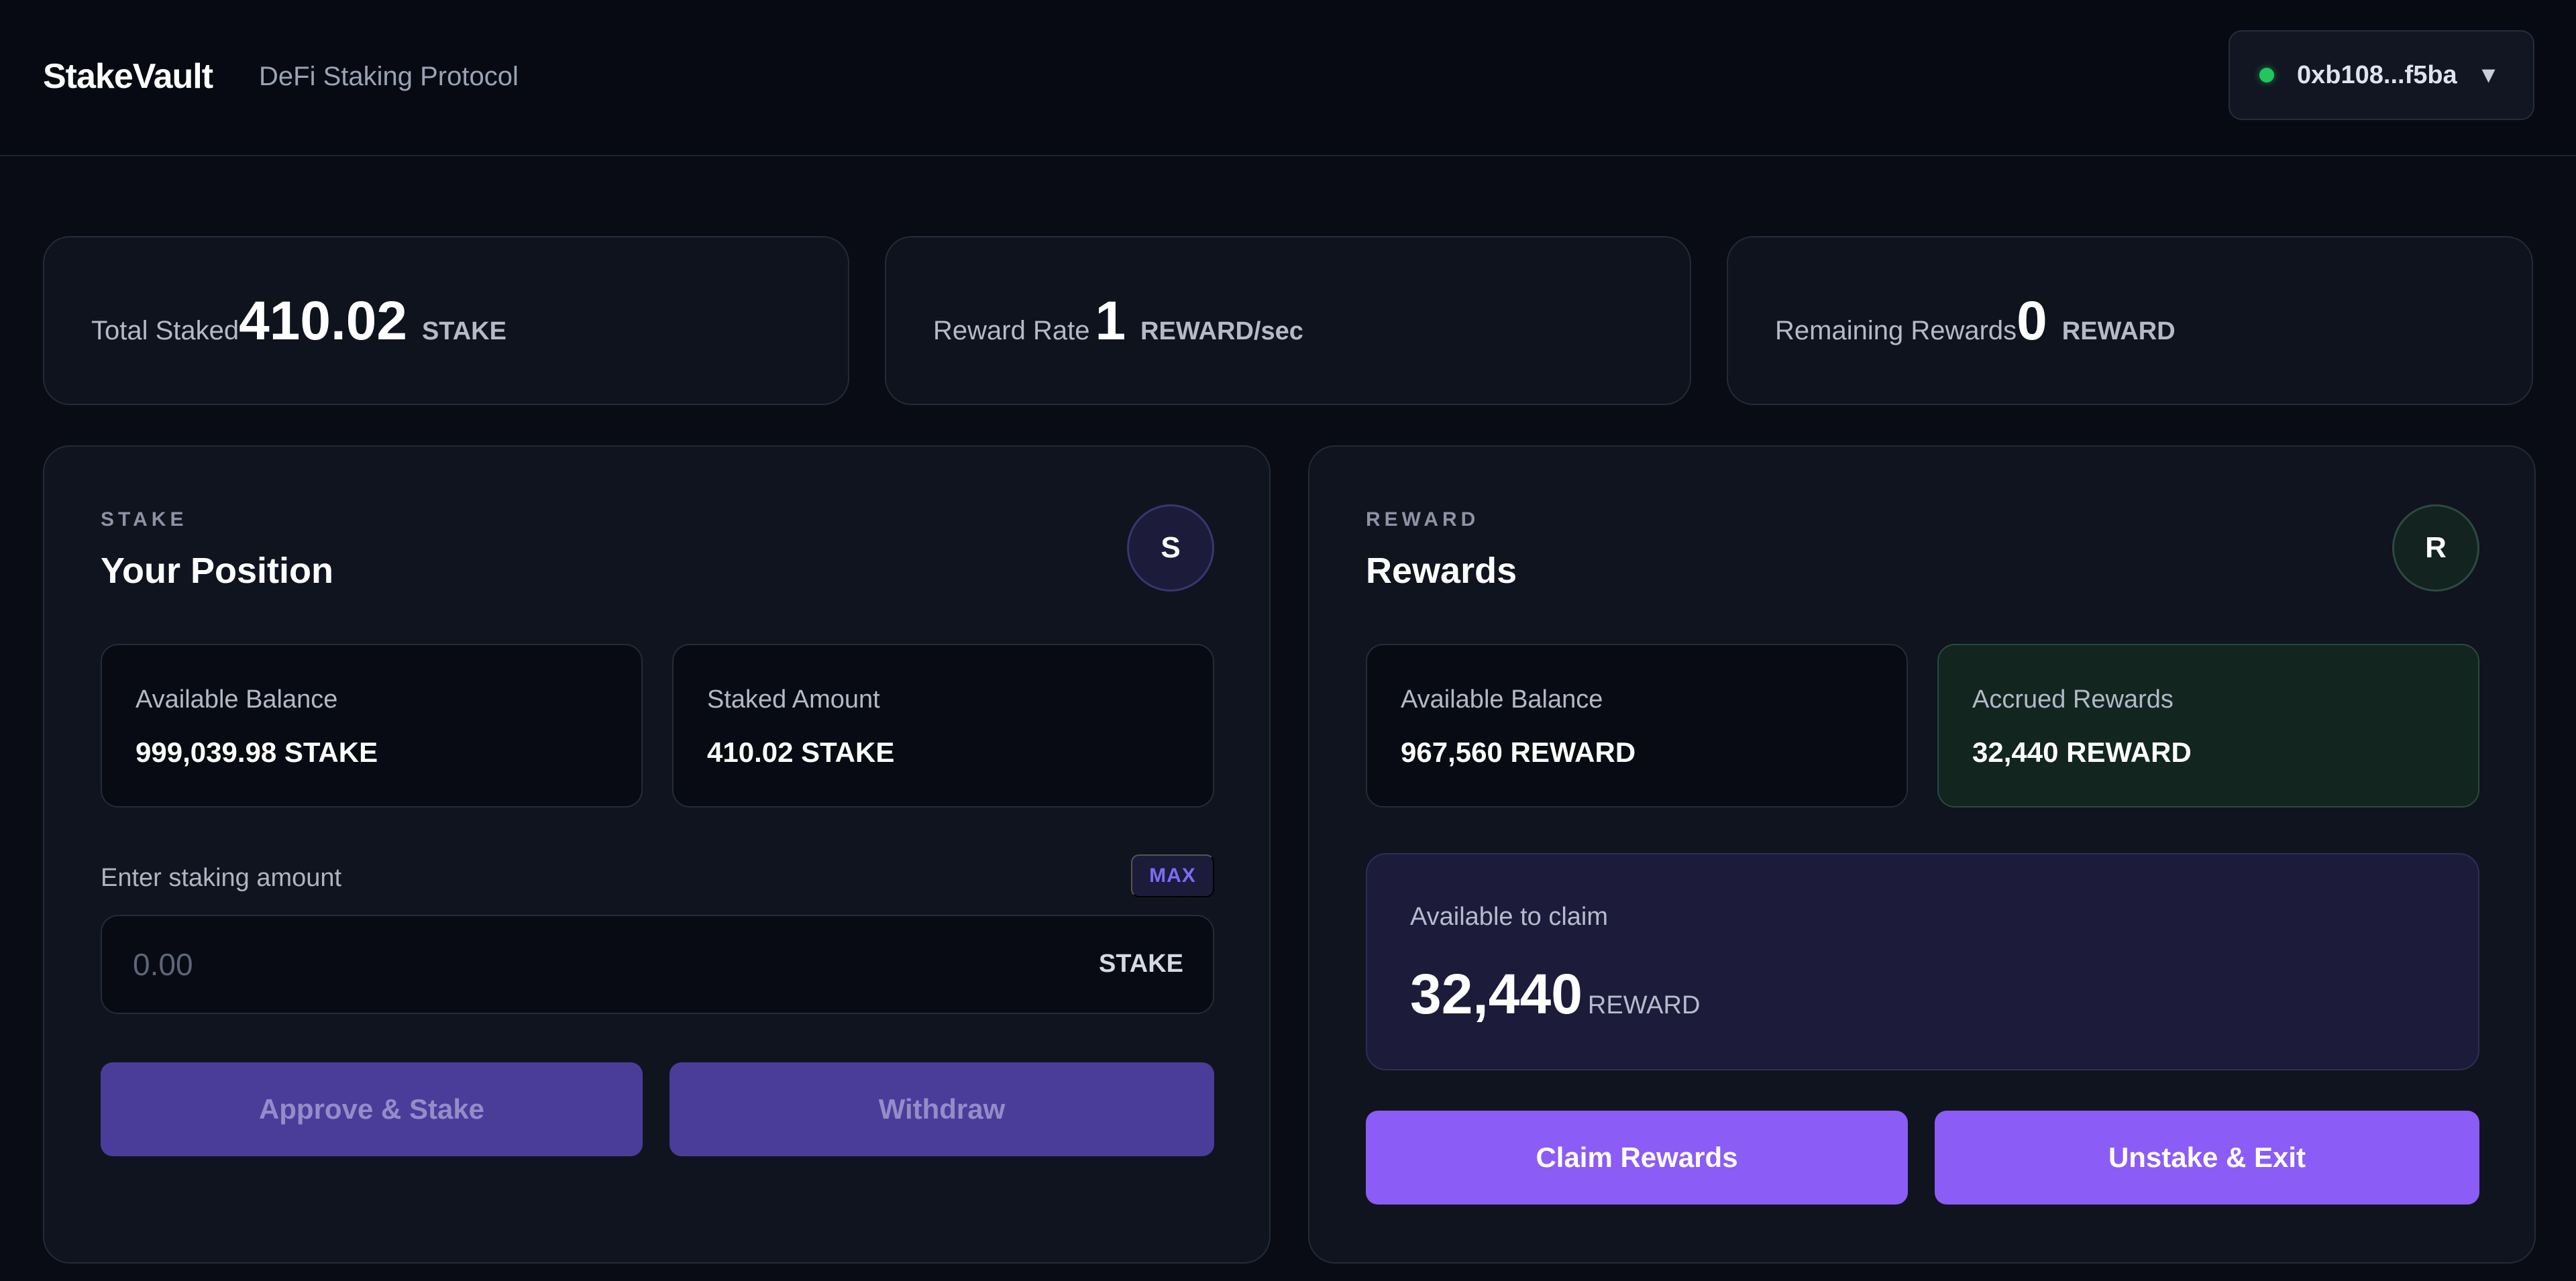 The width and height of the screenshot is (2576, 1281). What do you see at coordinates (217, 571) in the screenshot?
I see `panel-title: Your Position` at bounding box center [217, 571].